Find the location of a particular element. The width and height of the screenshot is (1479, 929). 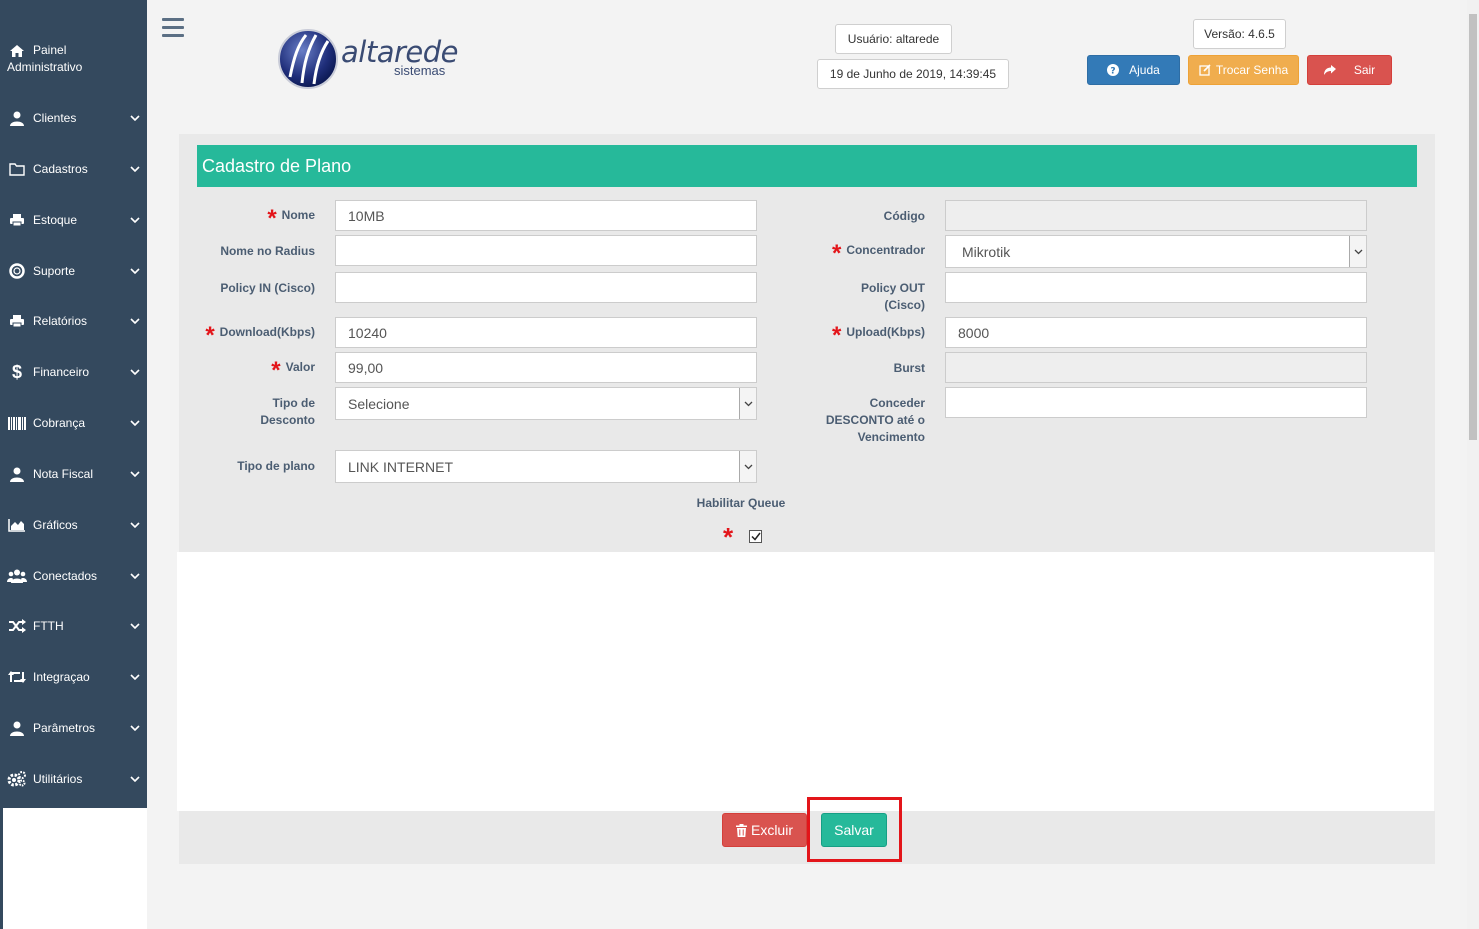

sidebar-item-parametros: Parâmetros is located at coordinates (73, 728).